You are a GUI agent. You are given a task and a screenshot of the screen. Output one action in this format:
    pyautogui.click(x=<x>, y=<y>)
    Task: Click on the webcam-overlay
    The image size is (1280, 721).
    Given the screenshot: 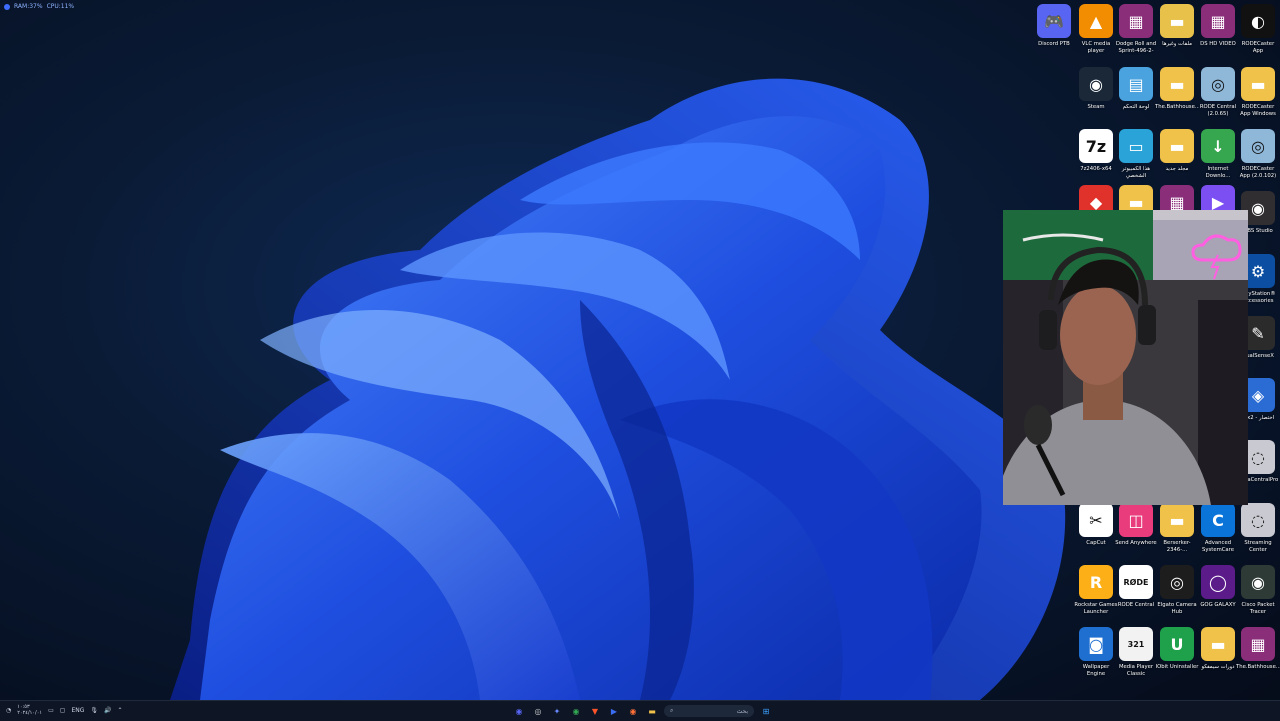 What is the action you would take?
    pyautogui.click(x=1125, y=357)
    